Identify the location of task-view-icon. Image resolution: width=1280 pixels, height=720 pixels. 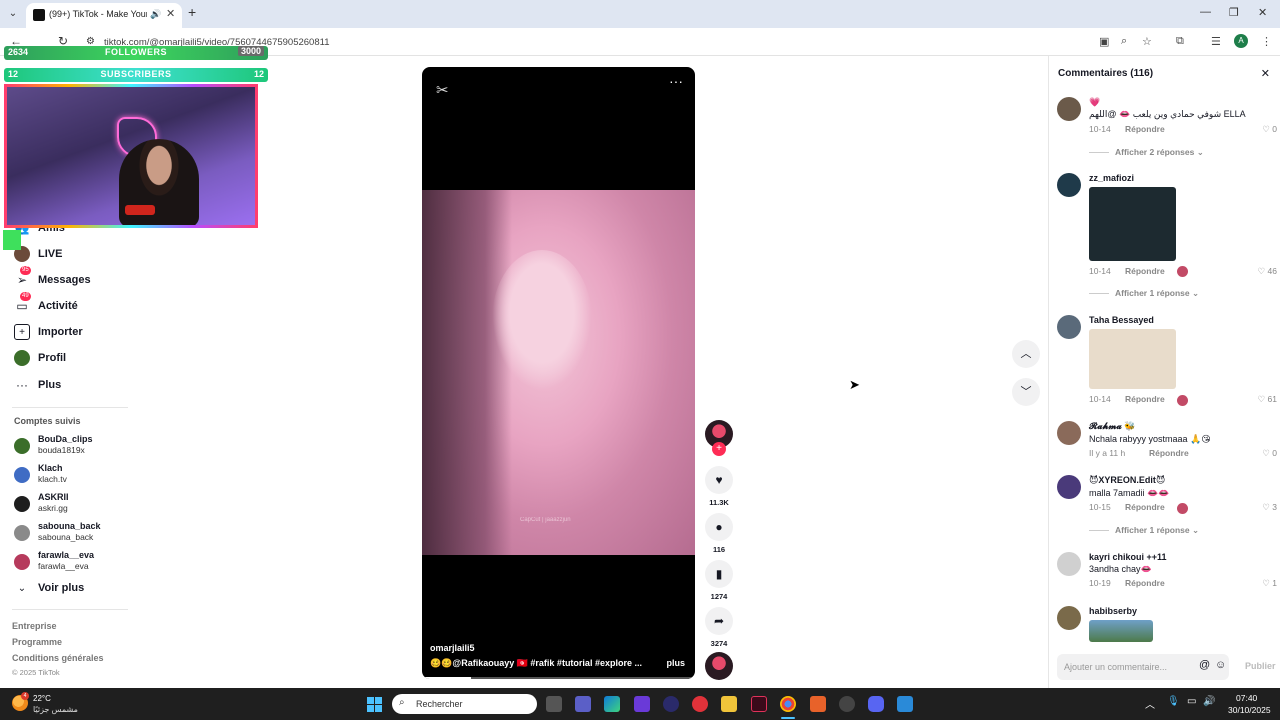
(554, 704).